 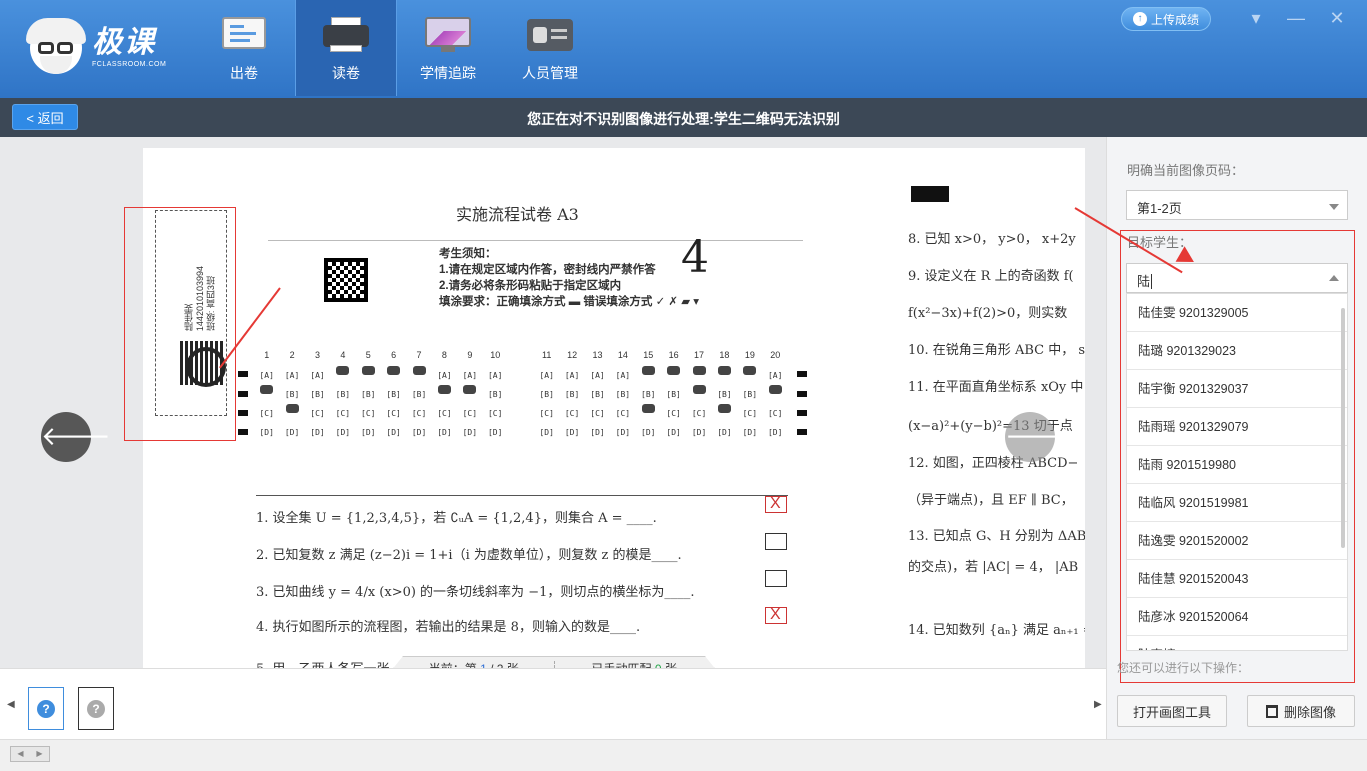 What do you see at coordinates (346, 73) in the screenshot?
I see `nav-label: 读卷` at bounding box center [346, 73].